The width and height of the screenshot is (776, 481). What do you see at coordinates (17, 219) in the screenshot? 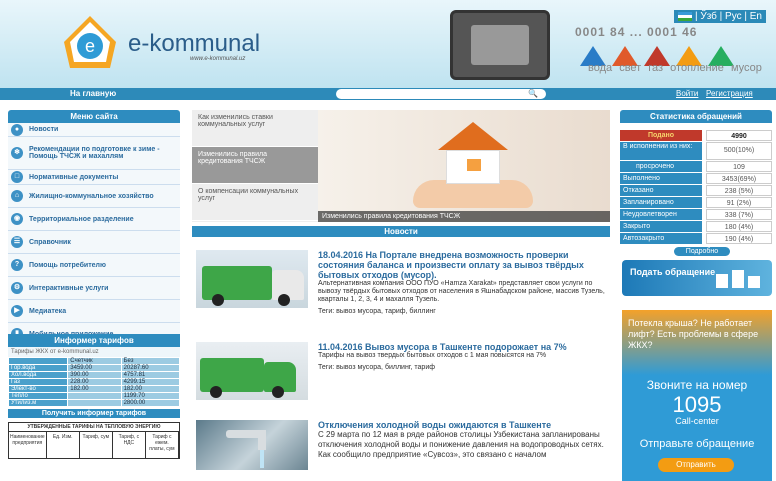
I see `map-icon: ◉` at bounding box center [17, 219].